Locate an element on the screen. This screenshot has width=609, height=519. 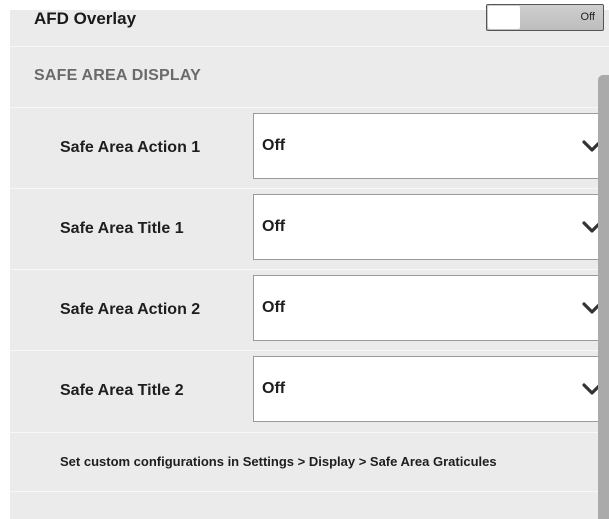
vertical-scrollbar is located at coordinates (603, 297).